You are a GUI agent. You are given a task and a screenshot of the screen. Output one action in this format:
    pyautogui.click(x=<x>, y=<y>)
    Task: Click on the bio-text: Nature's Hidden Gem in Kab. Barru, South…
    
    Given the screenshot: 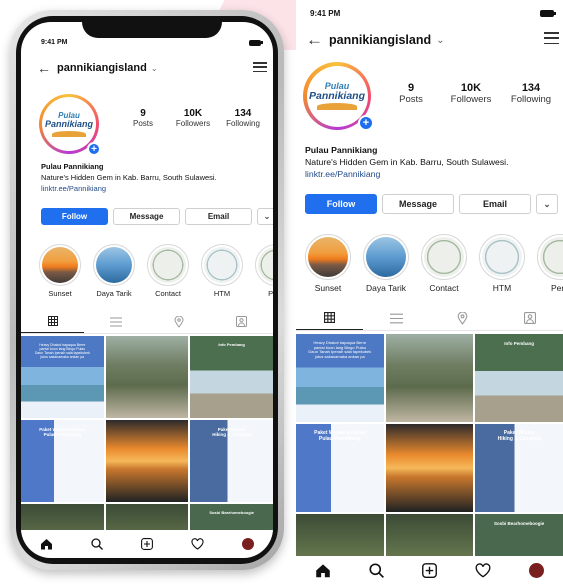 What is the action you would take?
    pyautogui.click(x=129, y=177)
    